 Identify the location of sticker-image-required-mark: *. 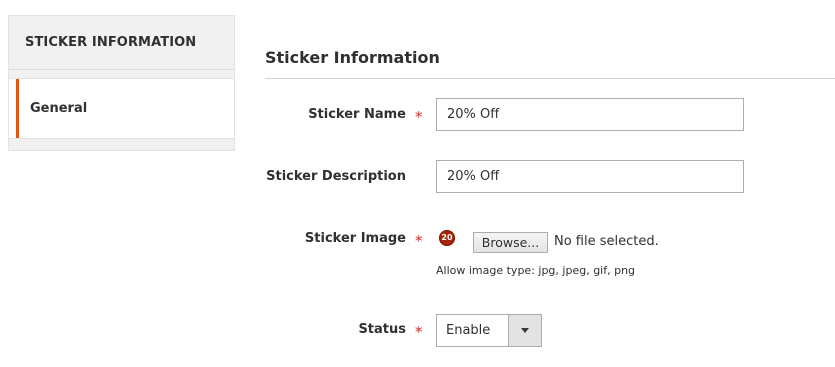
(419, 241).